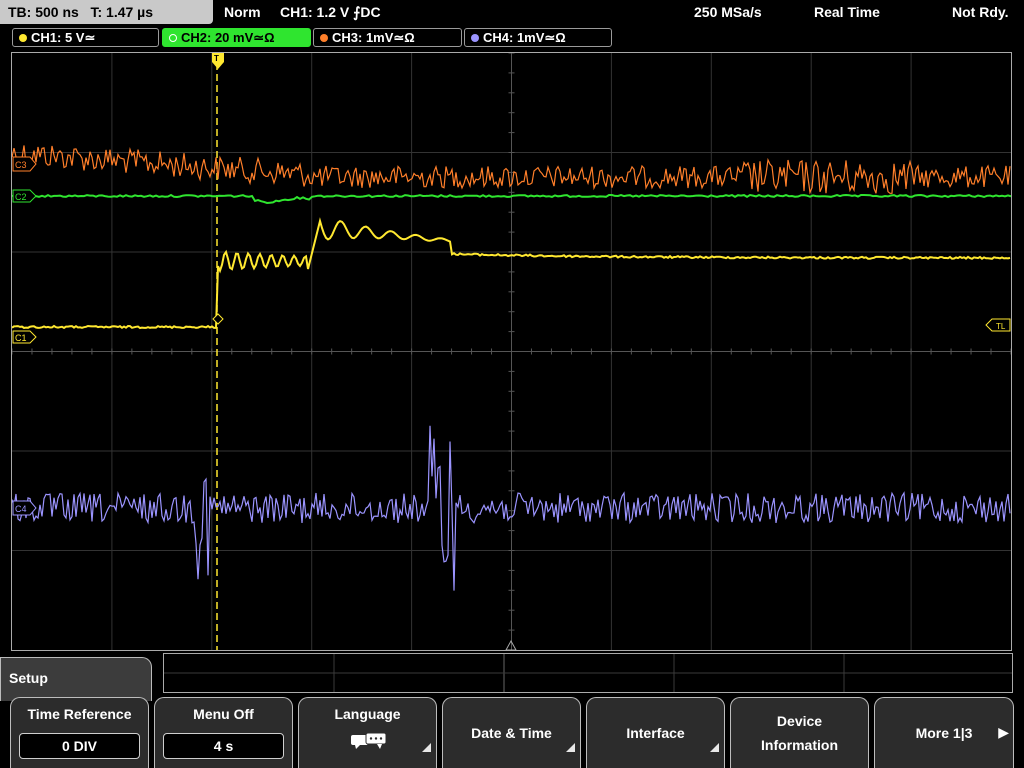  I want to click on timebase-value: TB: 500 ns, so click(43, 12).